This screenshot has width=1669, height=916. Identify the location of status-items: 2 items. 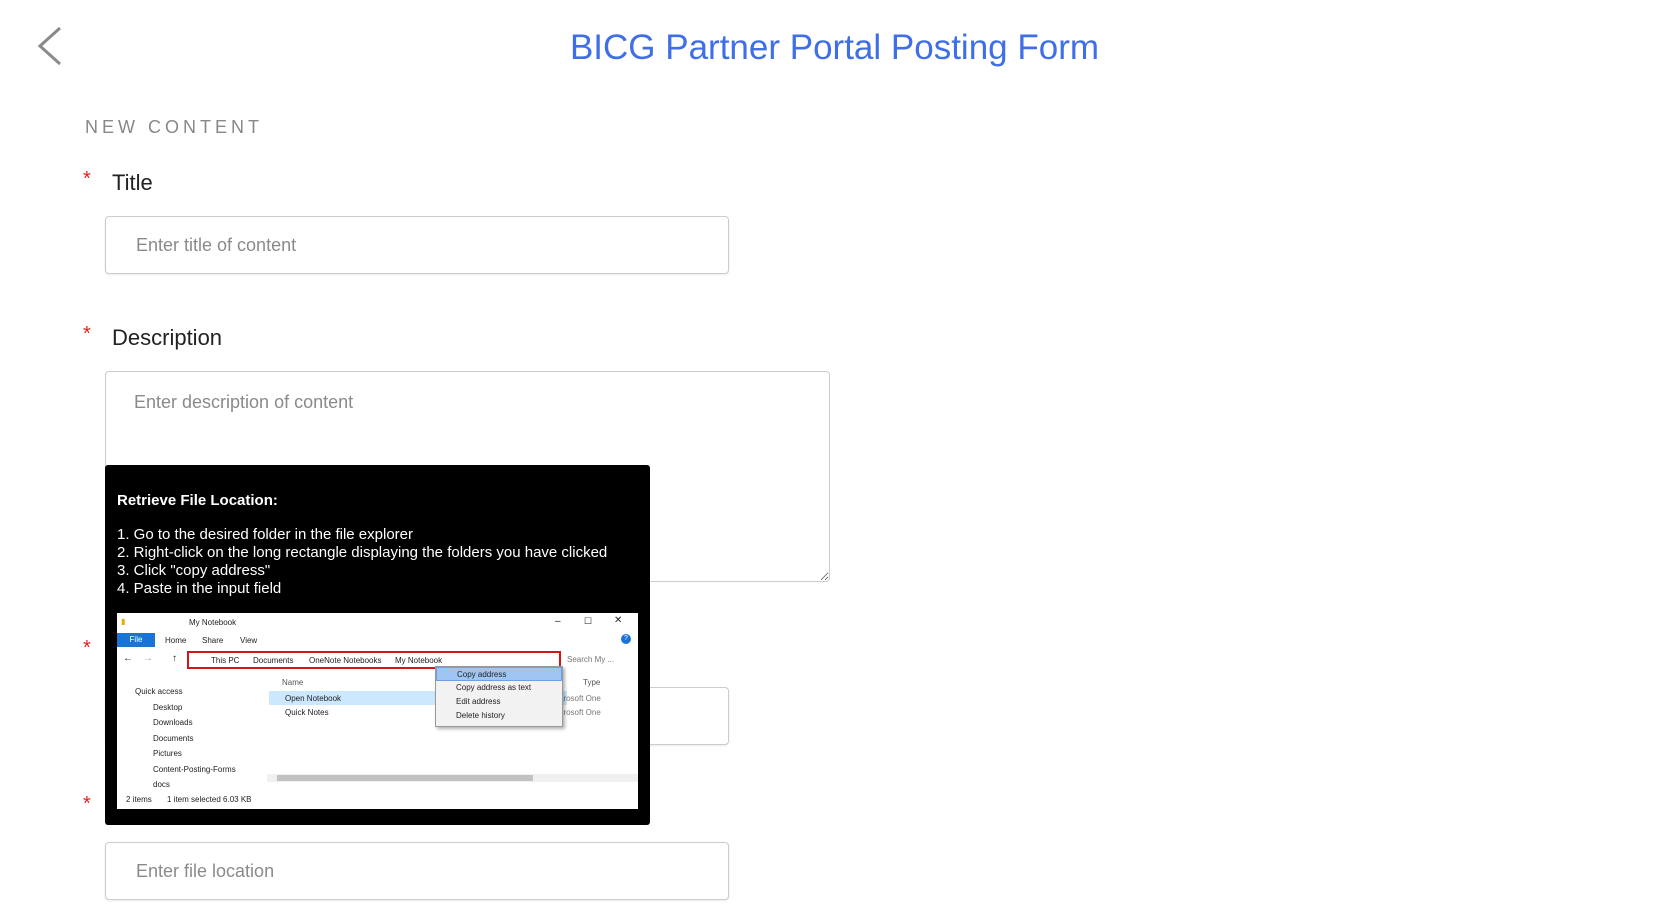
(139, 799).